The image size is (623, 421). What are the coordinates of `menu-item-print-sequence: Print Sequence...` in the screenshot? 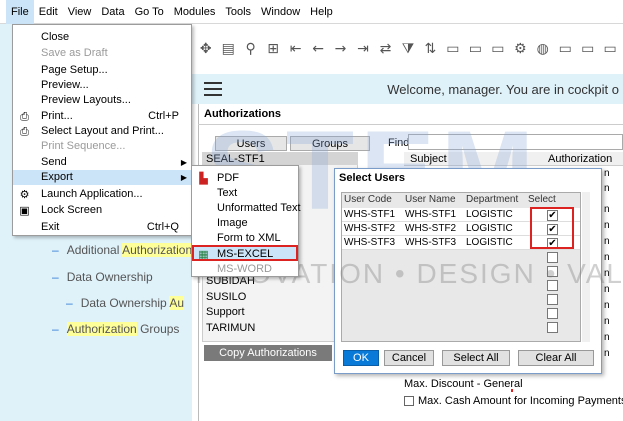 It's located at (83, 146).